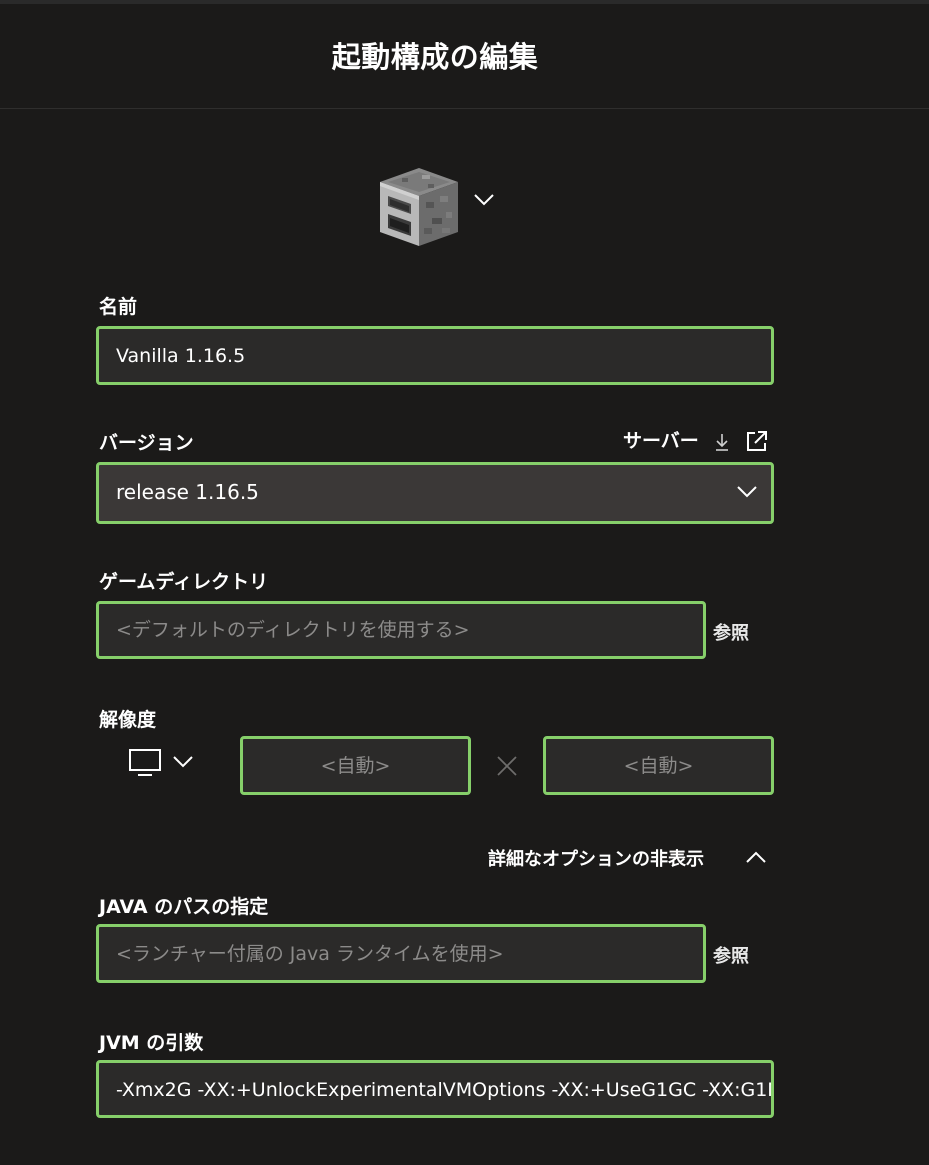  I want to click on chevron-up-icon, so click(756, 857).